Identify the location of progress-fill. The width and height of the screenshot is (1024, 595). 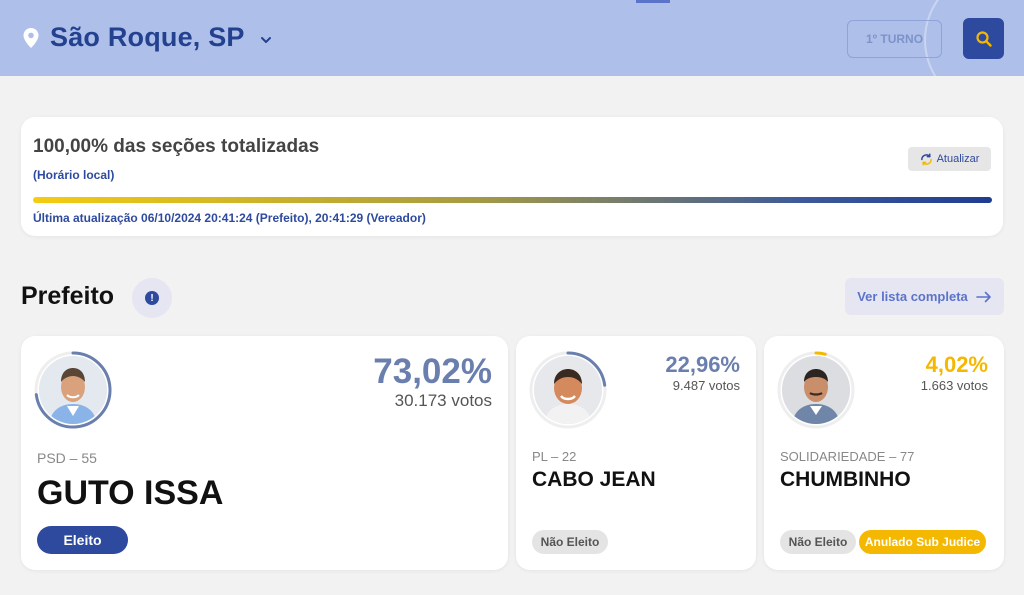
(512, 200).